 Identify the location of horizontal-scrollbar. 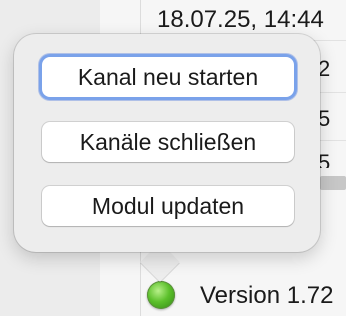
(333, 183).